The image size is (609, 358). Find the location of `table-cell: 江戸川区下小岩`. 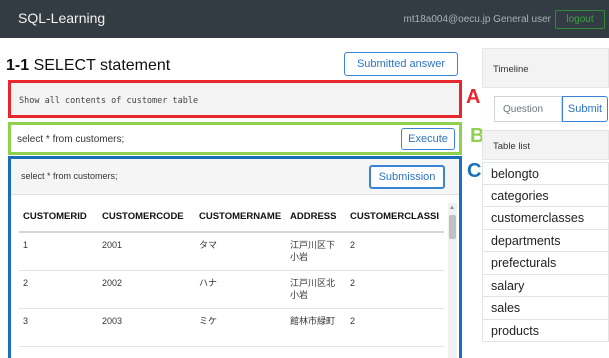

table-cell: 江戸川区下小岩 is located at coordinates (316, 251).